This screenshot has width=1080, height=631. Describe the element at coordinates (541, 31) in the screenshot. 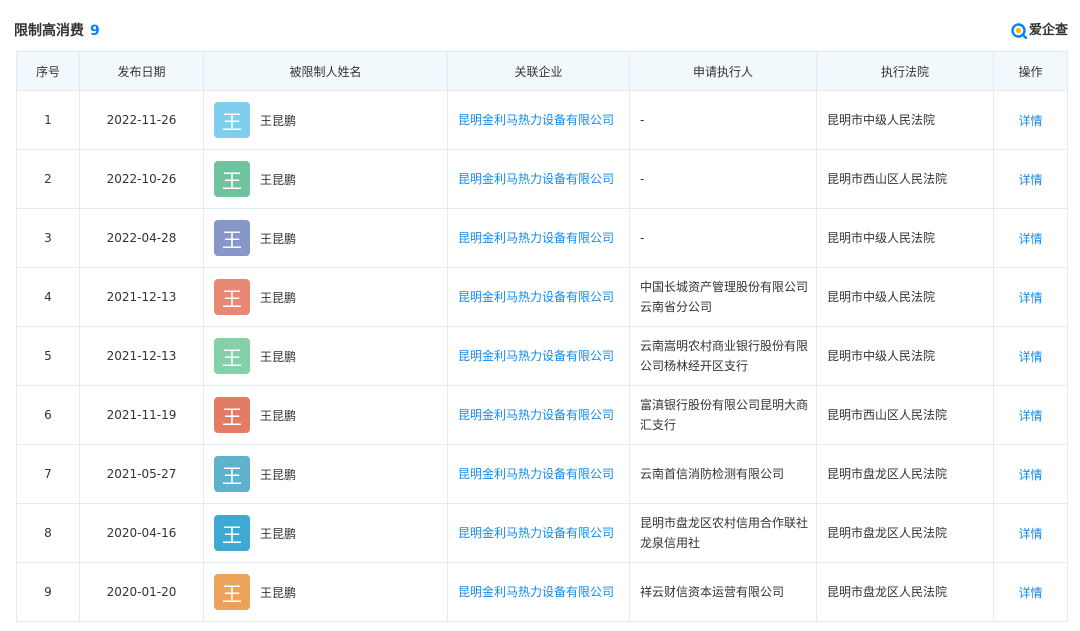

I see `section-header: 限制高消费 9 爱企查` at that location.